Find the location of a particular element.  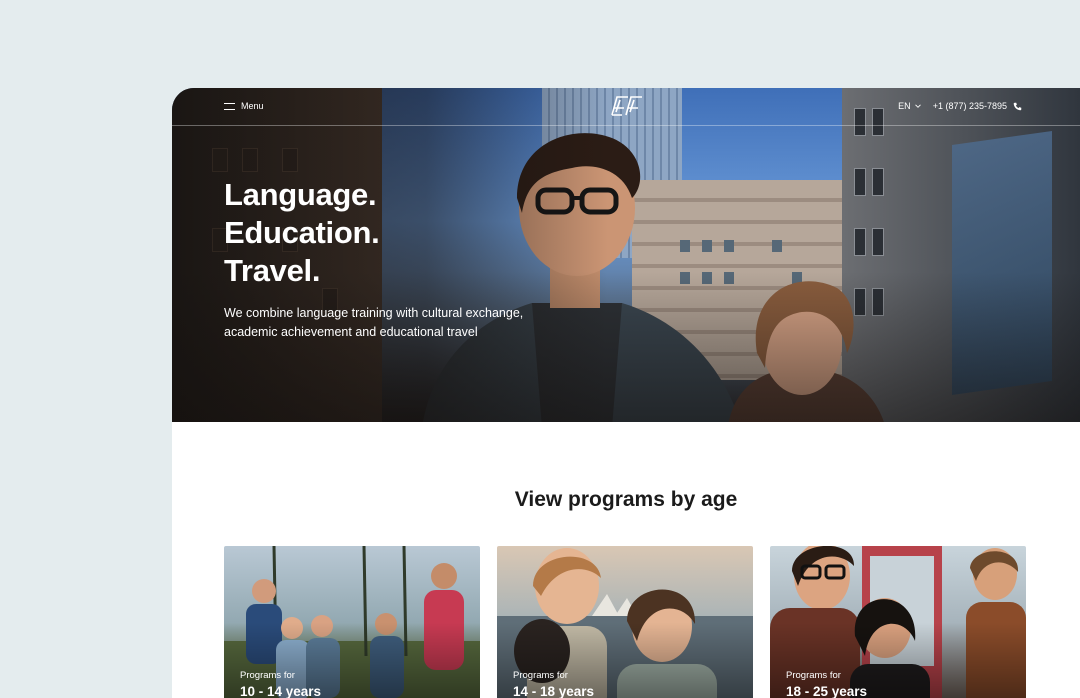

hero-title-line: Education. is located at coordinates (302, 232).